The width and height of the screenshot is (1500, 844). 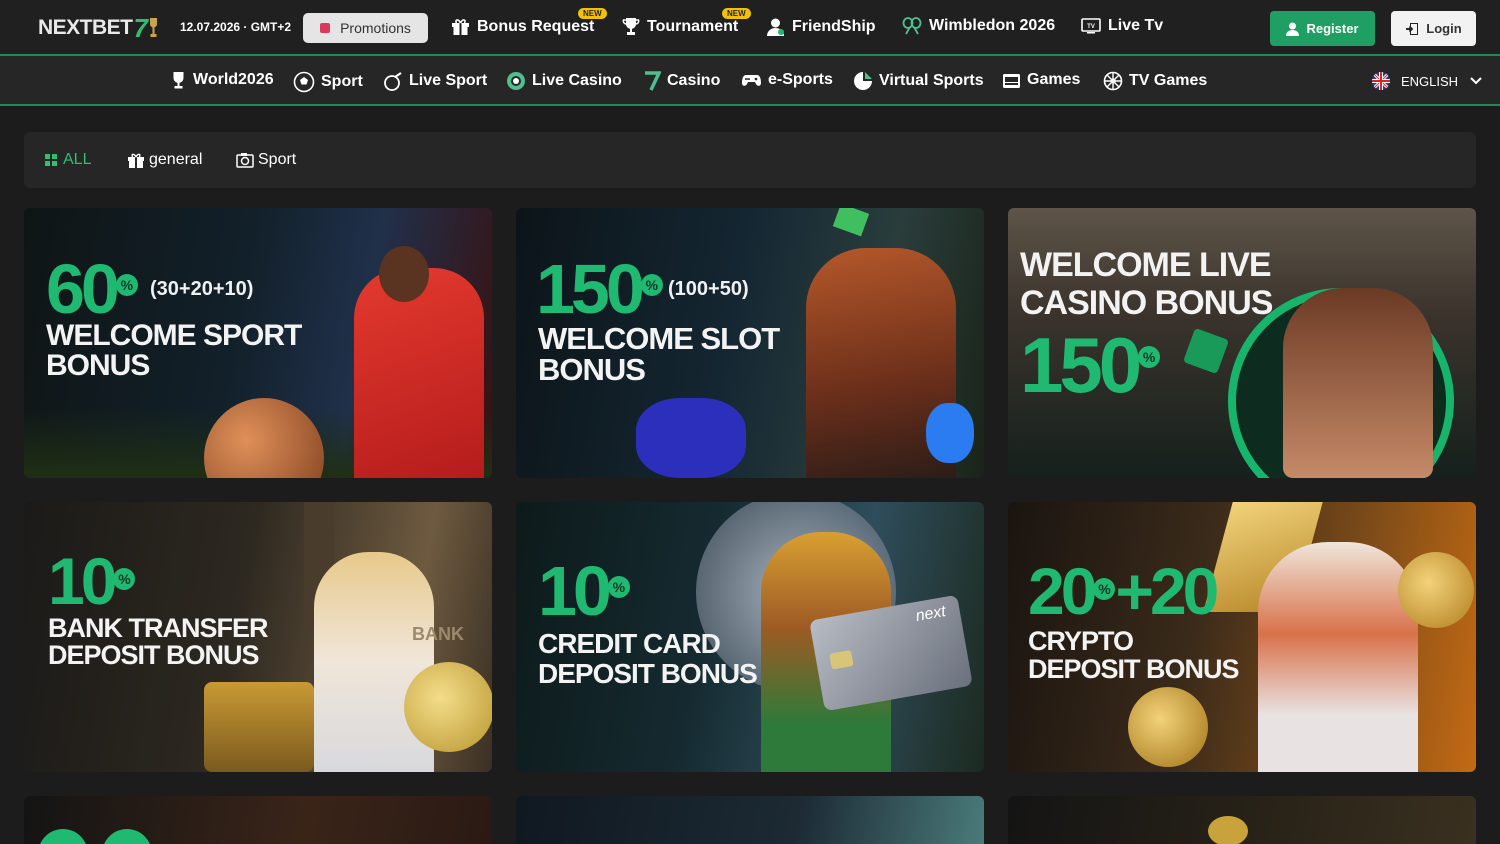 What do you see at coordinates (1242, 343) in the screenshot?
I see `promo-card-welcome-live-casino: WELCOME LIVE CASINO BONUS 150%` at bounding box center [1242, 343].